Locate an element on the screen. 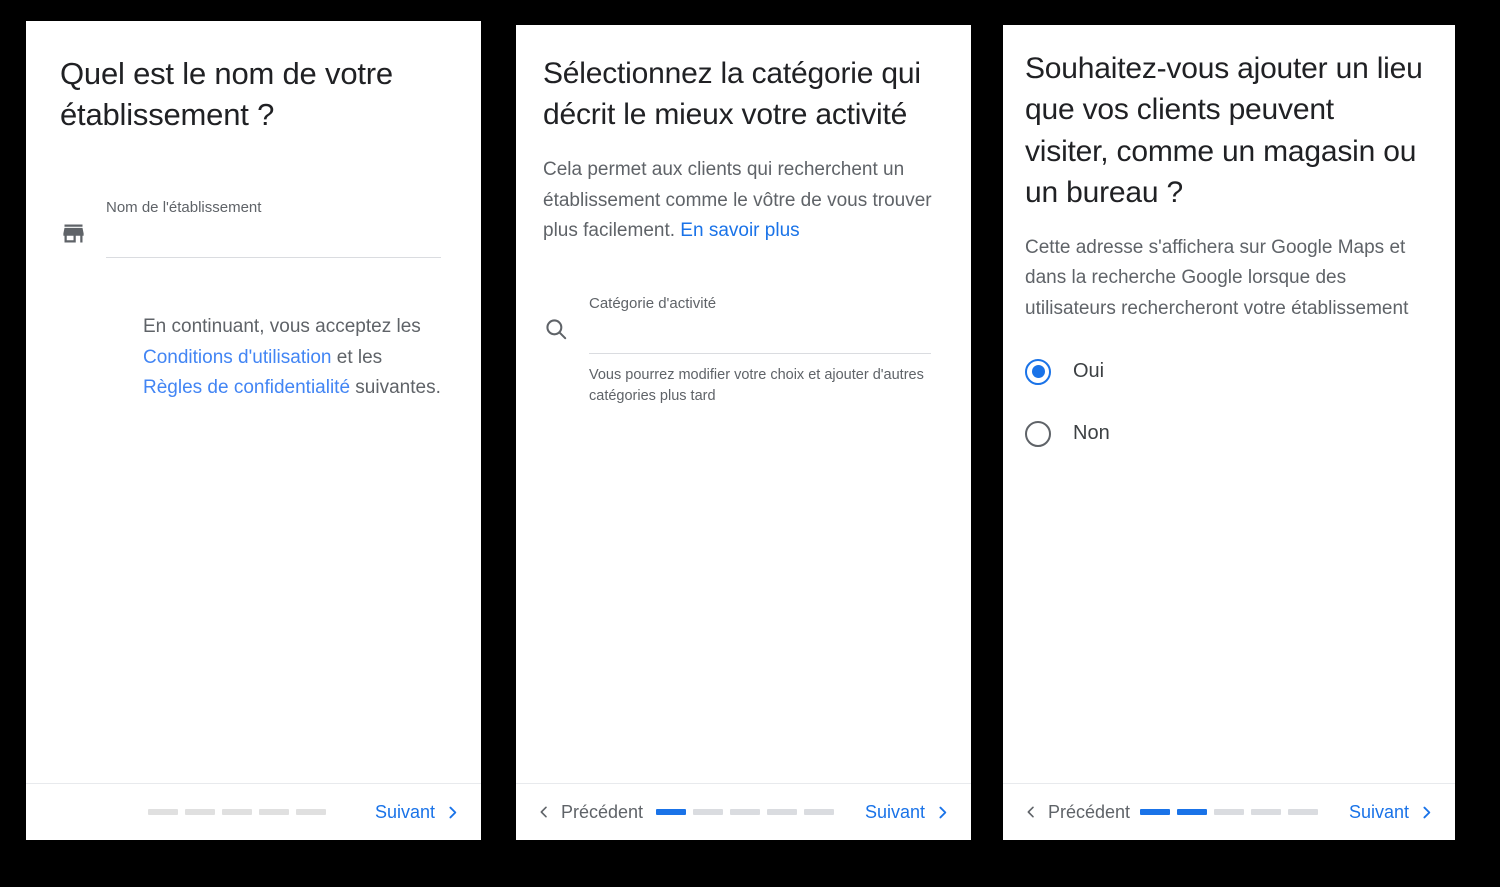  footer-business-category: Précédent Suivant is located at coordinates (743, 811).